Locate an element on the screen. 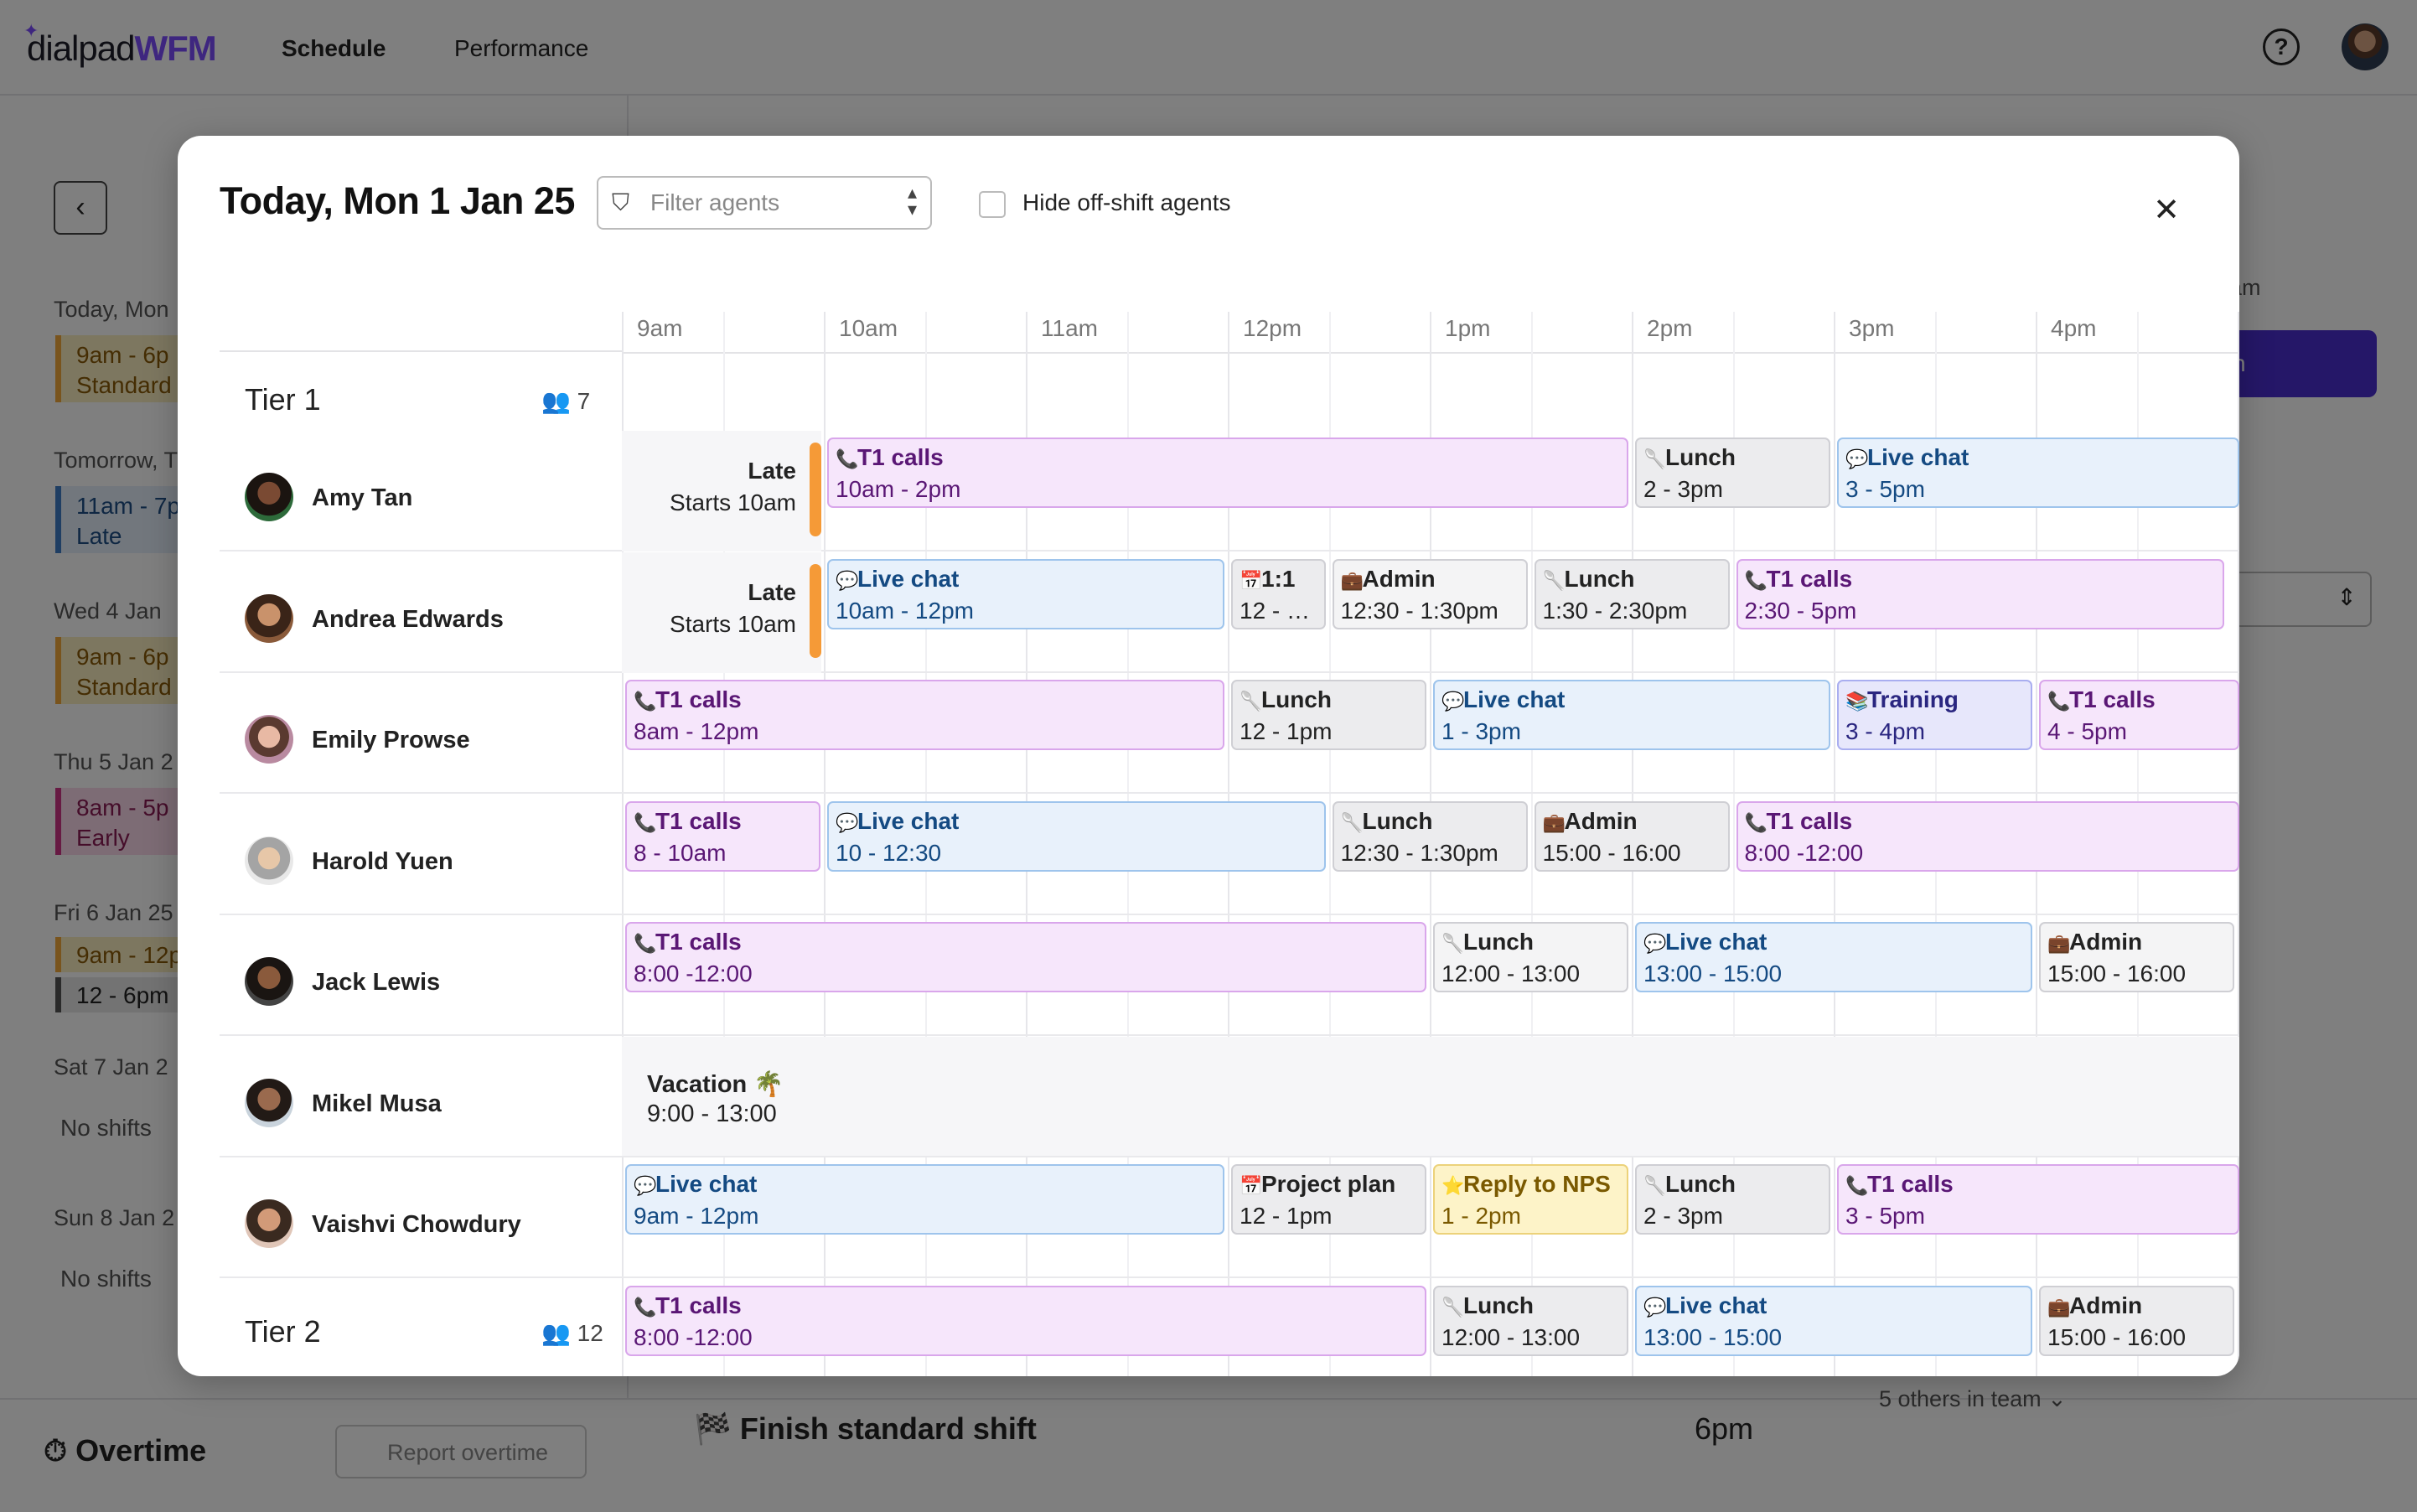  schedule-block: 📞T1 calls 10am - 2pm is located at coordinates (1227, 473).